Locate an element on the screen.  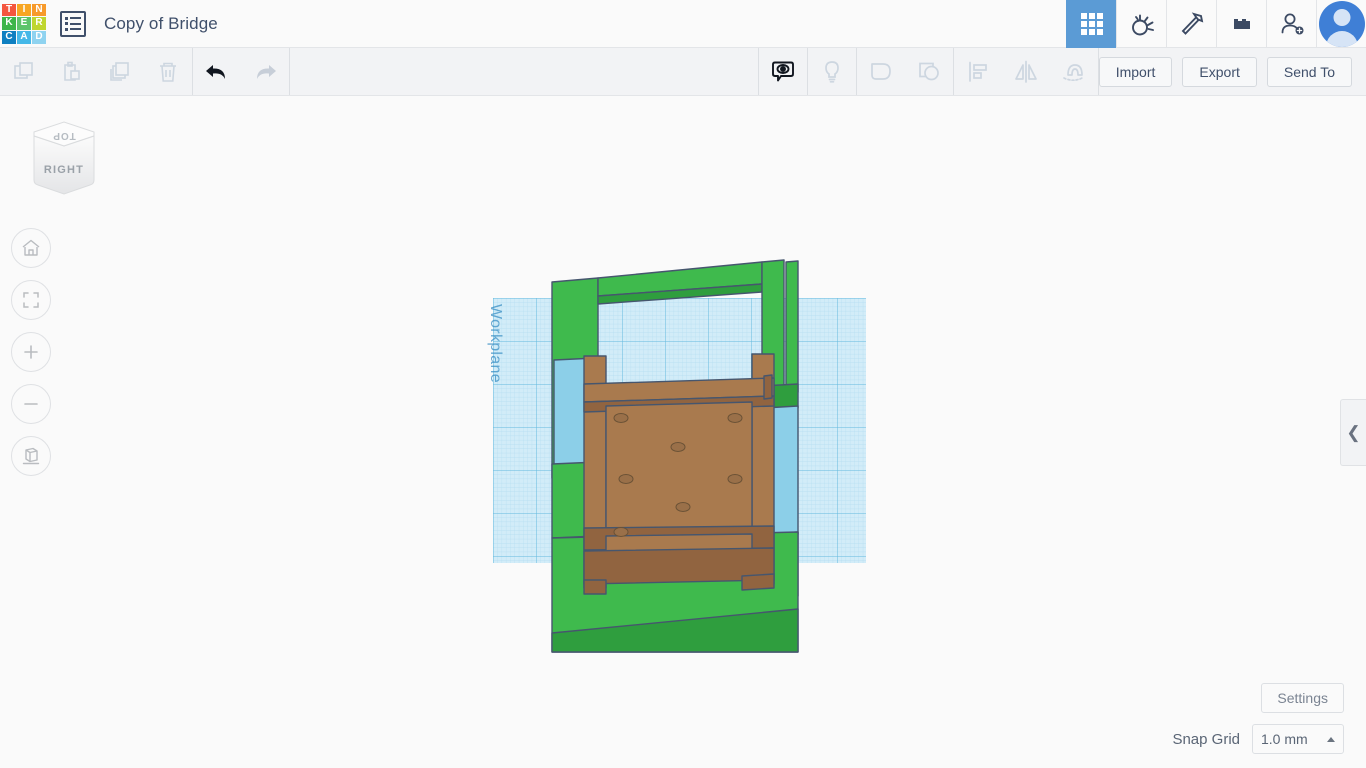
history-tools is located at coordinates (241, 71).